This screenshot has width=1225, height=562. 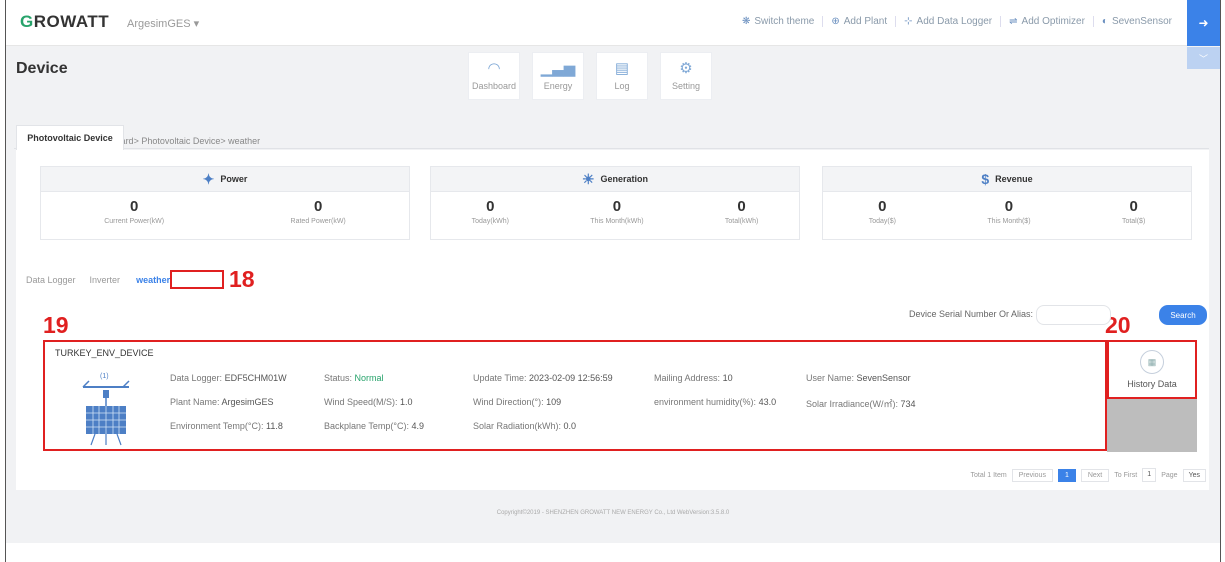 I want to click on plant-icon: ⊕, so click(x=835, y=21).